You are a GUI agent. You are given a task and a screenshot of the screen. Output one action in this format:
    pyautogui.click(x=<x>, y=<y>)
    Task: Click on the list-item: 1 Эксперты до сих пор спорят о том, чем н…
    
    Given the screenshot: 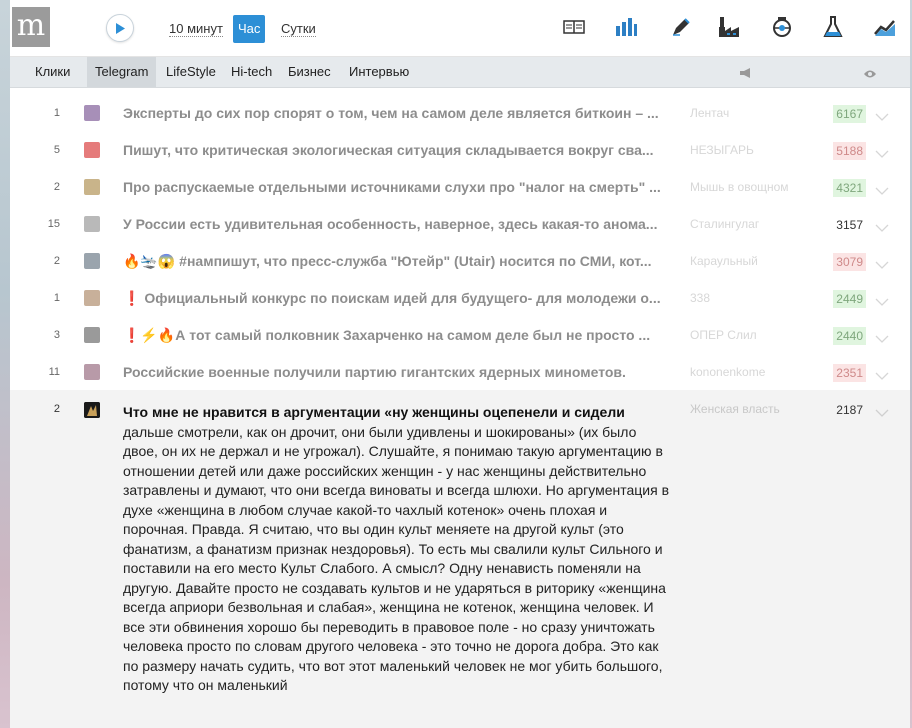 What is the action you would take?
    pyautogui.click(x=460, y=113)
    